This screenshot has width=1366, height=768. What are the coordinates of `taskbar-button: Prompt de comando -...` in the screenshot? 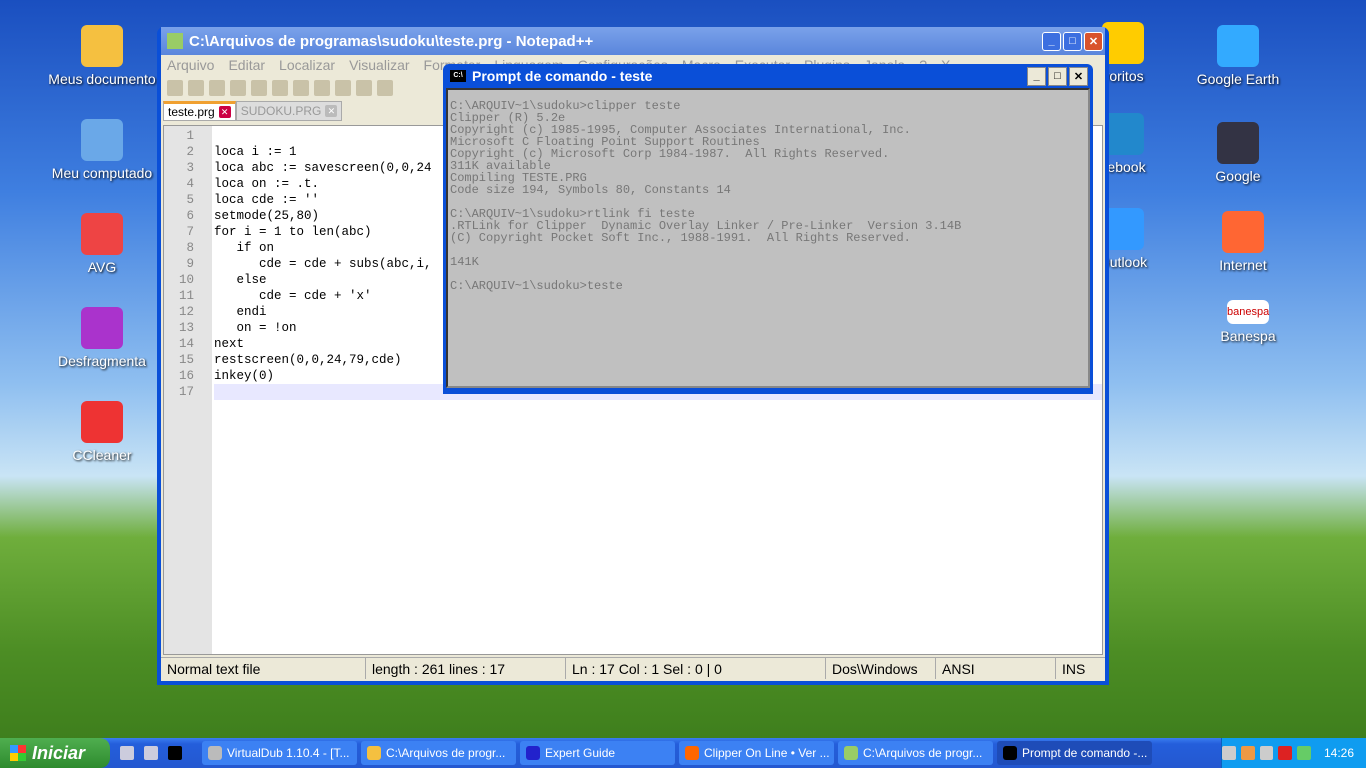 It's located at (1074, 753).